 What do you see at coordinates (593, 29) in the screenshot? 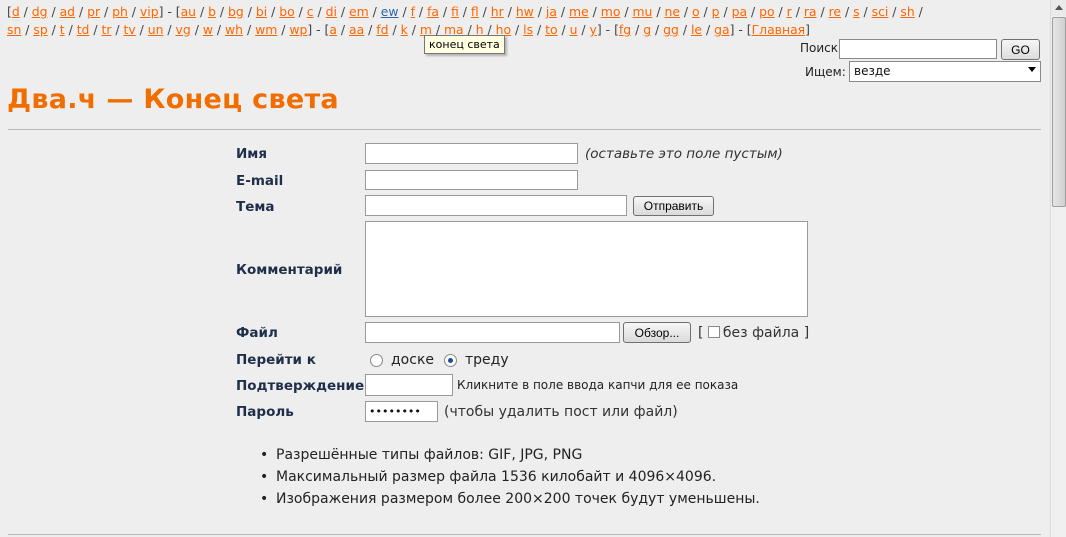
I see `board-link-y: y` at bounding box center [593, 29].